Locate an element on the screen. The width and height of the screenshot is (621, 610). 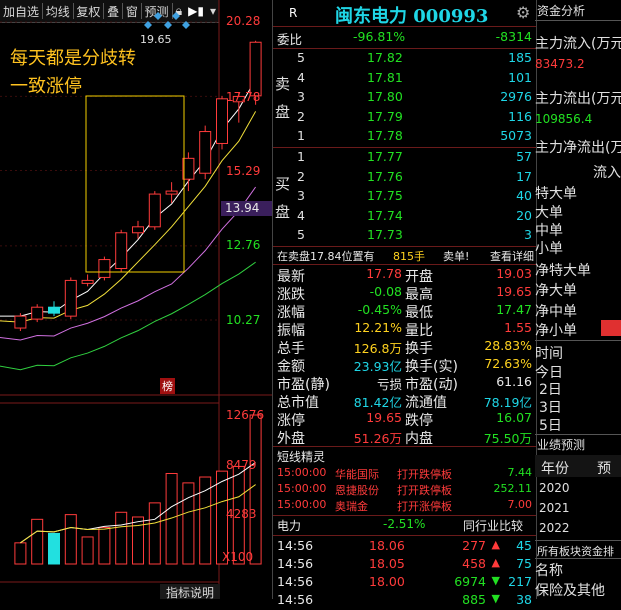
sell-level-3: 3 17.80 2976 is located at coordinates (404, 98).